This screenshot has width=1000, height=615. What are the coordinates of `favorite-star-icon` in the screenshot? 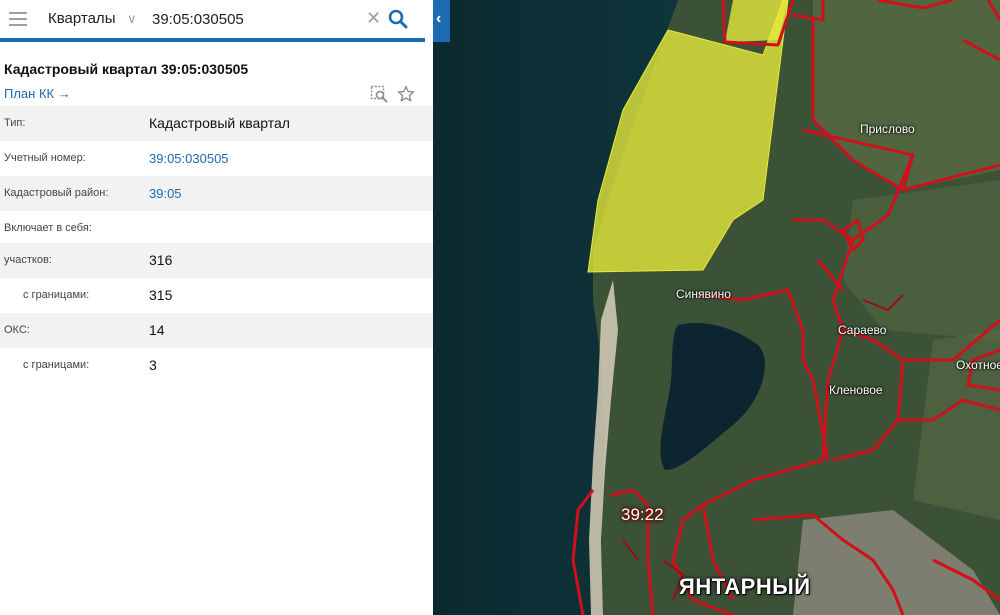 It's located at (406, 94).